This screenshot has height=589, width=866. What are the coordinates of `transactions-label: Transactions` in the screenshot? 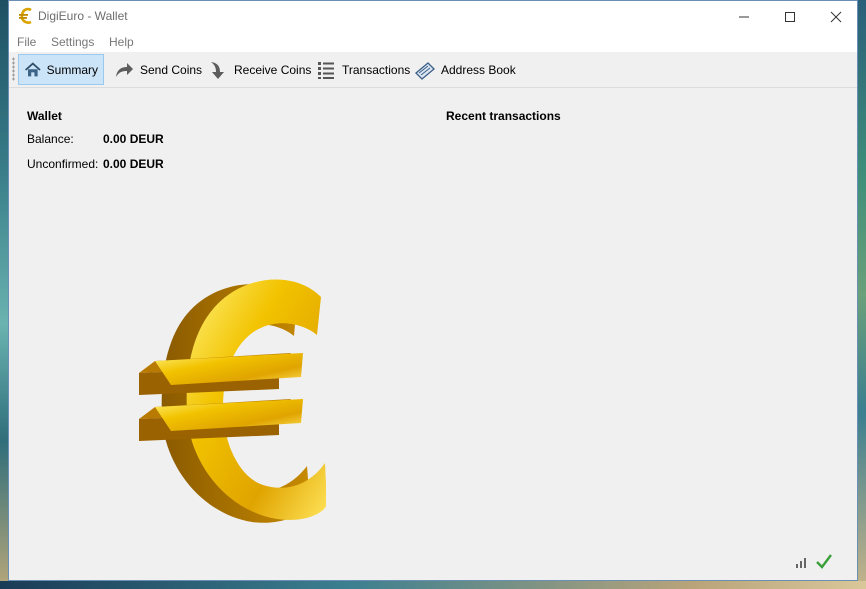 It's located at (376, 69).